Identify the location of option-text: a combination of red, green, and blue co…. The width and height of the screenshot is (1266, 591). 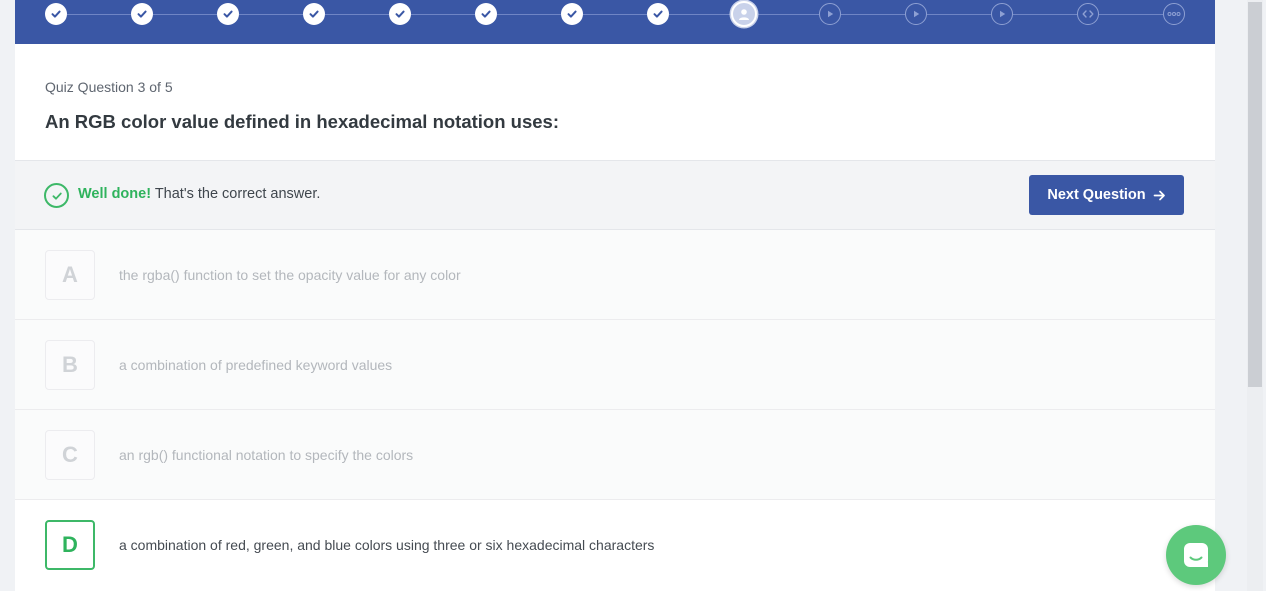
(387, 545).